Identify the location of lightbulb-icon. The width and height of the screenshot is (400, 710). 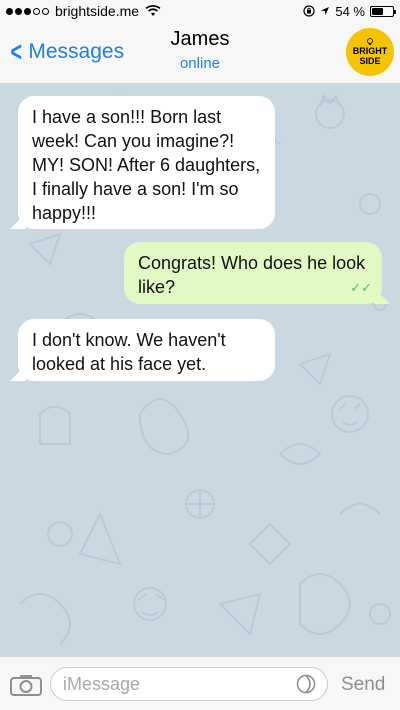
(370, 41).